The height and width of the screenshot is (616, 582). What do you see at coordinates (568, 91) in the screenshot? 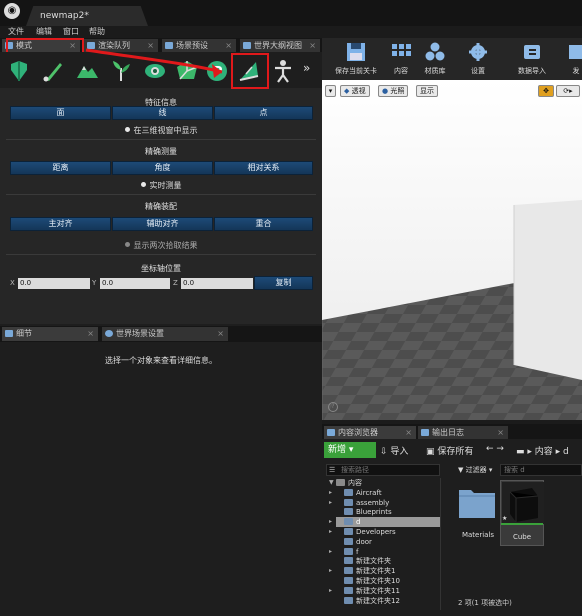
I see `rotate-icon: ⟳▸` at bounding box center [568, 91].